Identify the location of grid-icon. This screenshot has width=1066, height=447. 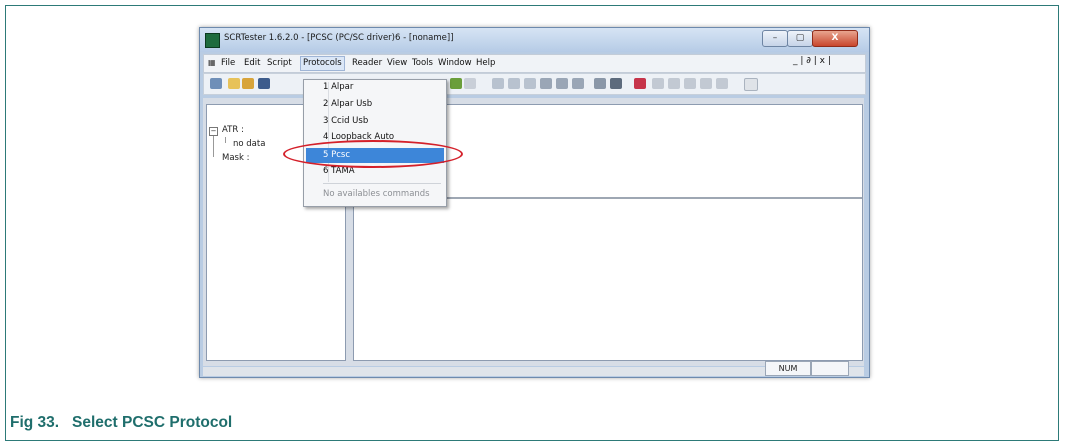
(616, 83).